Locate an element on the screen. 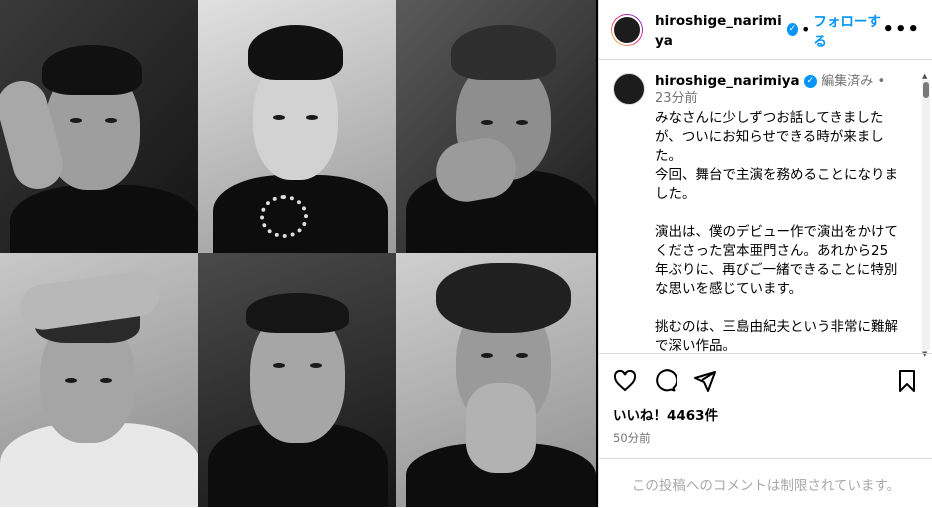  share-icon is located at coordinates (705, 381).